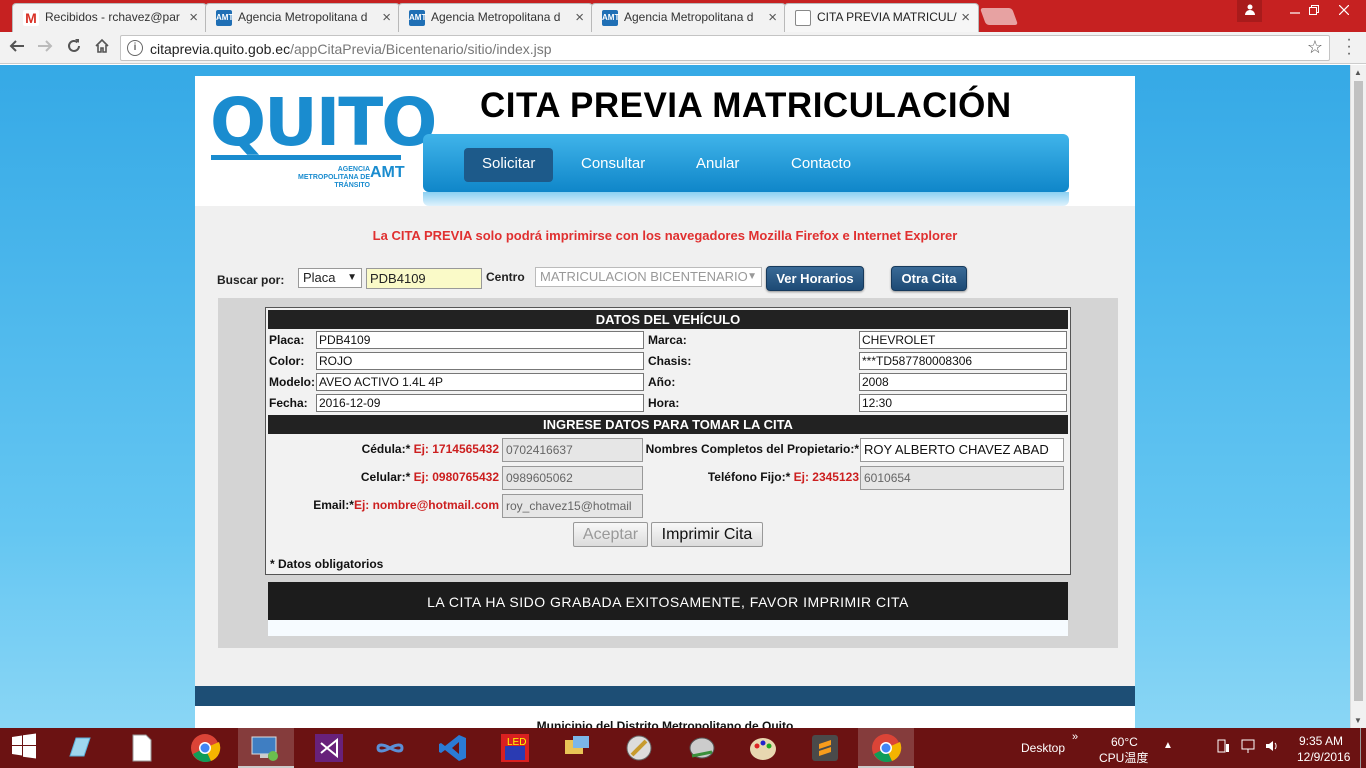 Image resolution: width=1366 pixels, height=768 pixels. I want to click on success-strip, so click(668, 628).